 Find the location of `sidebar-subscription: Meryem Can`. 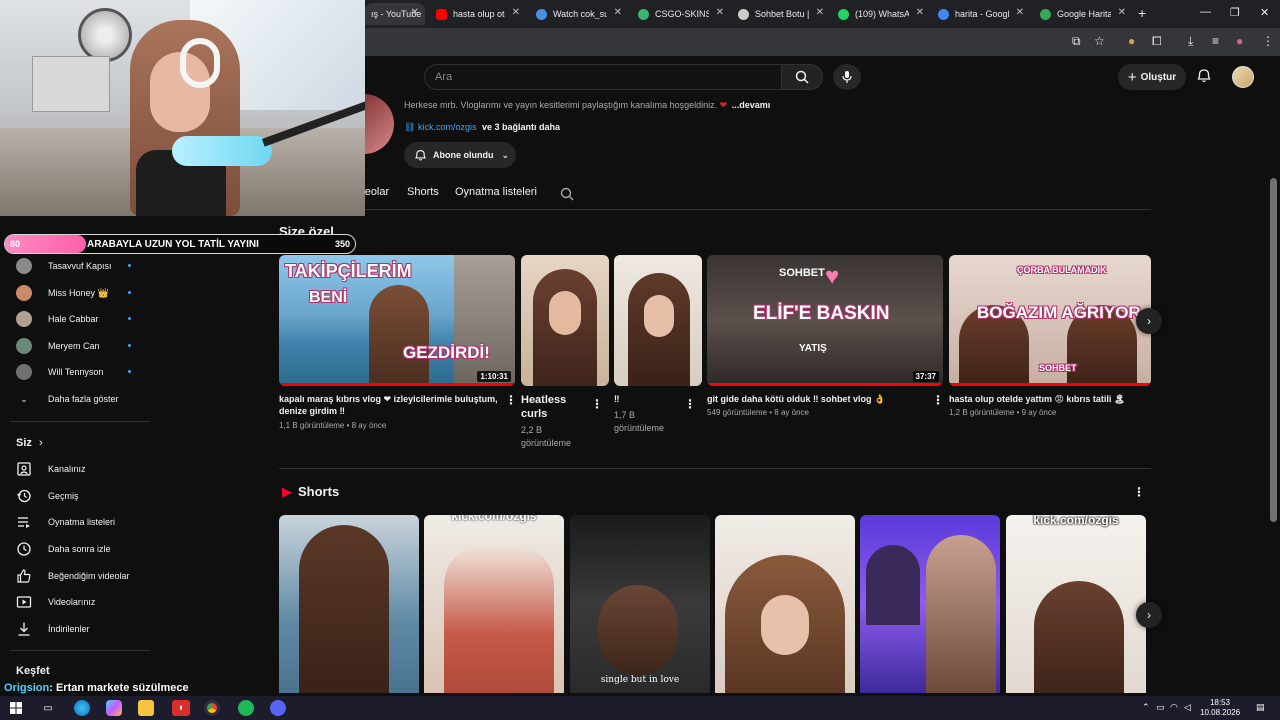

sidebar-subscription: Meryem Can is located at coordinates (77, 346).